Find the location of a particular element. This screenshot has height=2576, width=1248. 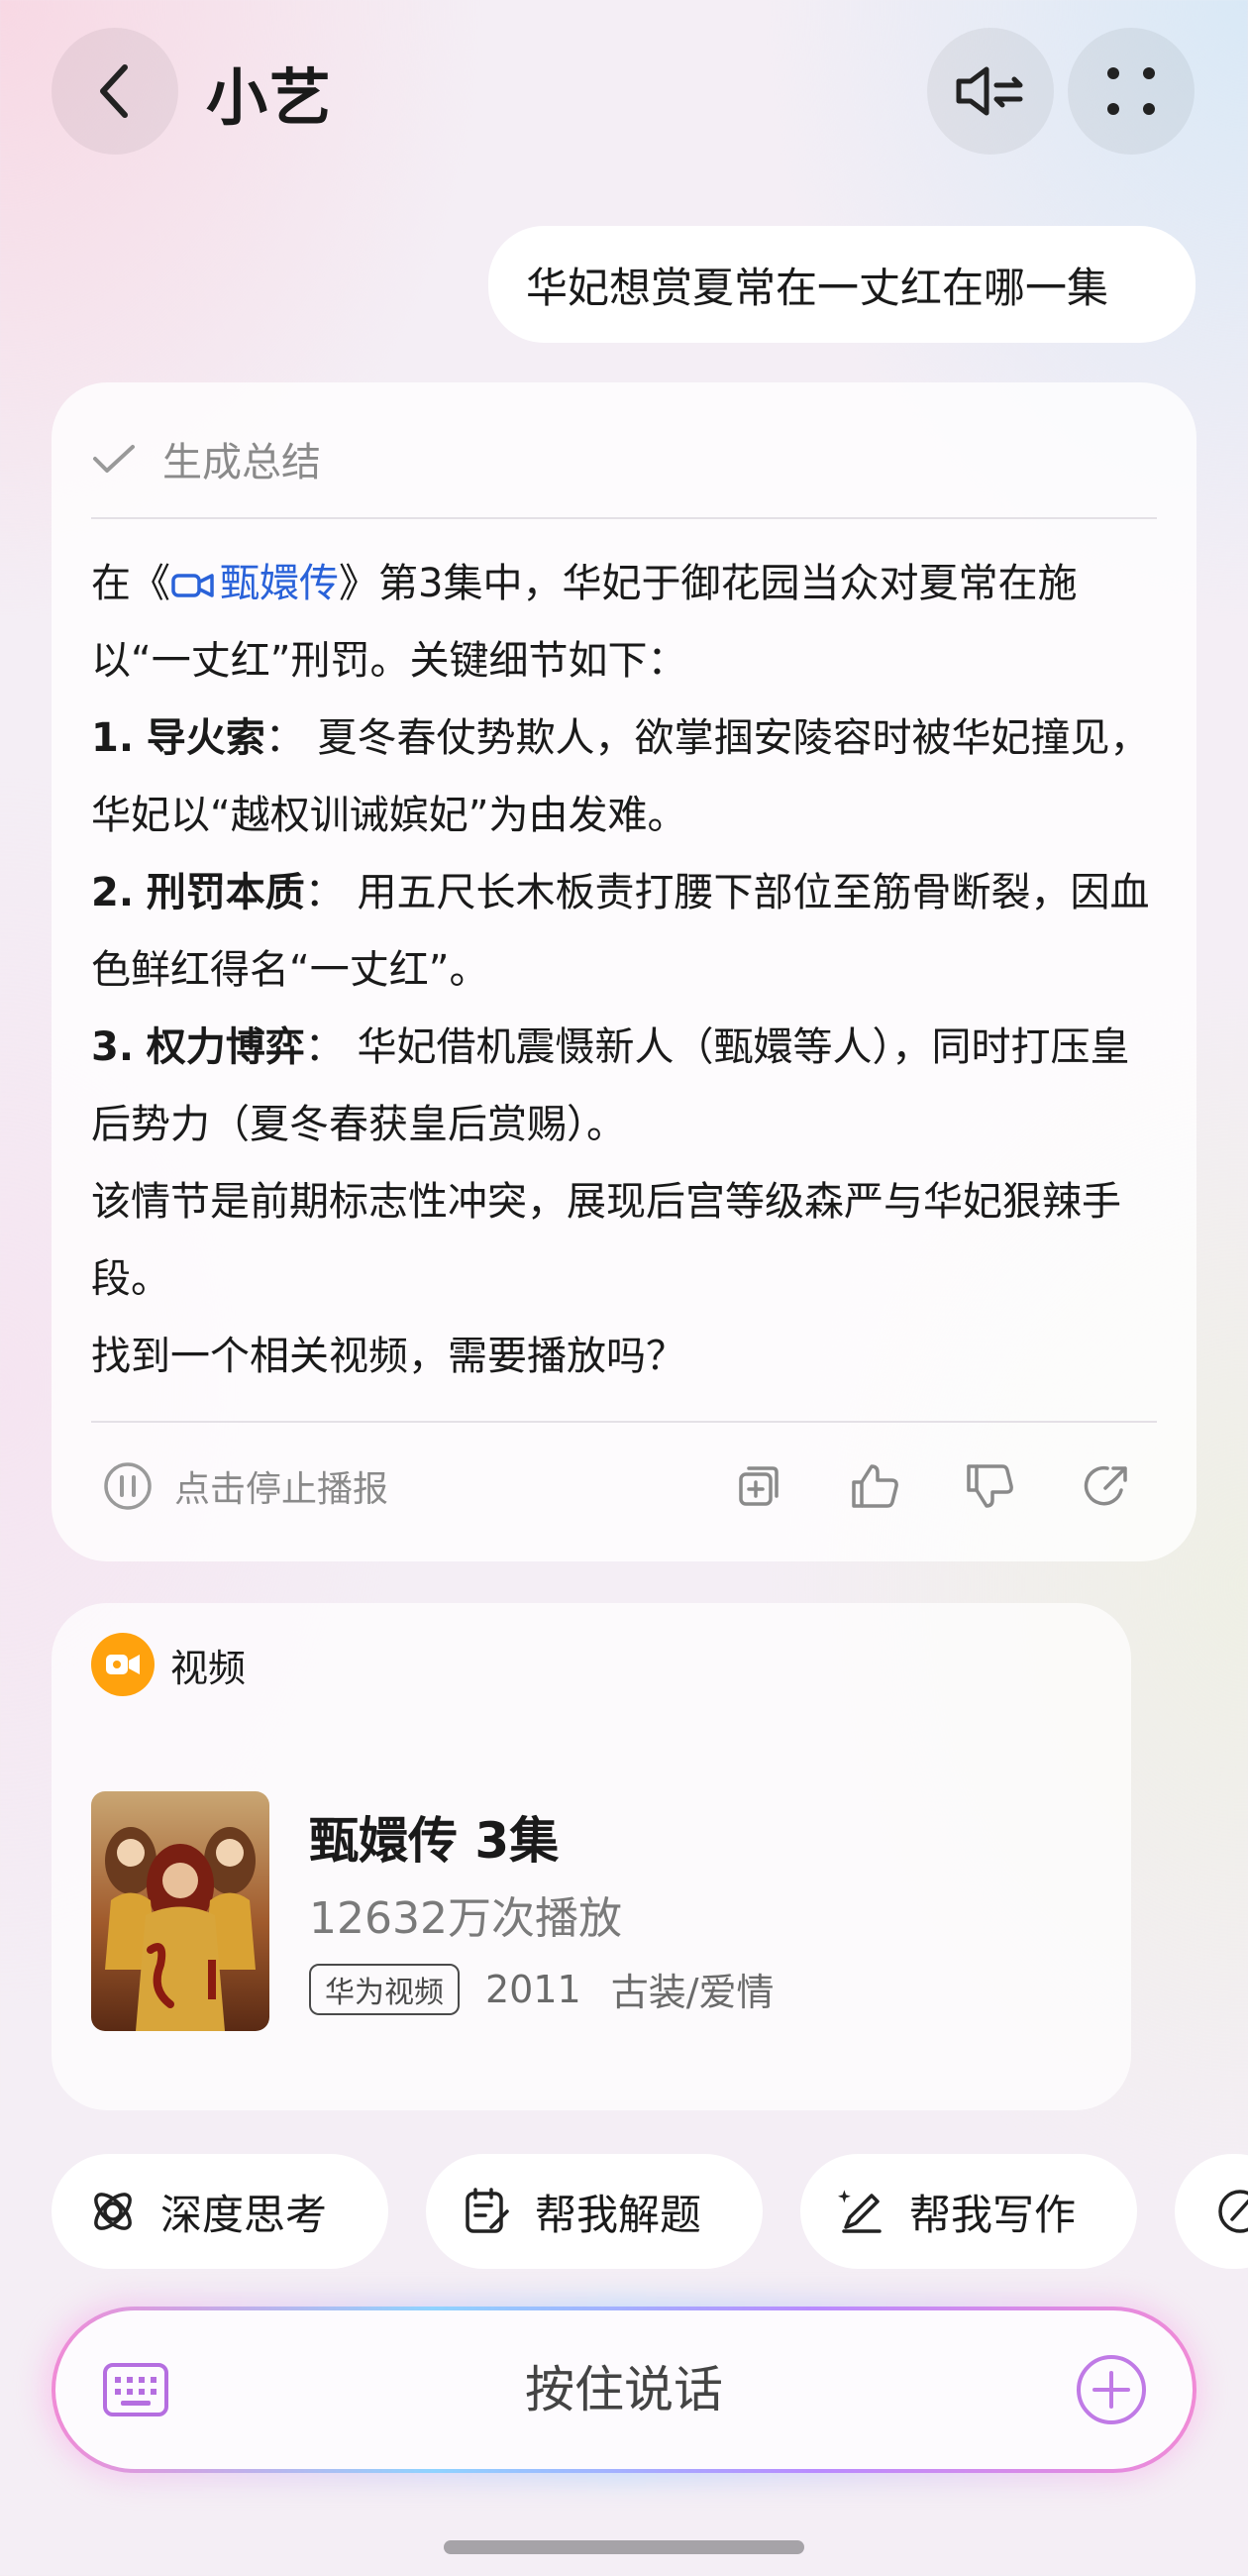

video-poster-image is located at coordinates (180, 1911).